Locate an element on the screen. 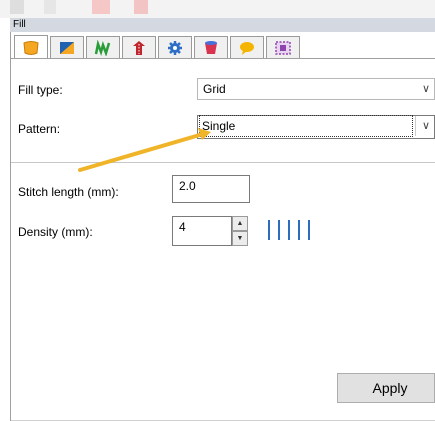 The height and width of the screenshot is (421, 435). density-field: 4 is located at coordinates (202, 231).